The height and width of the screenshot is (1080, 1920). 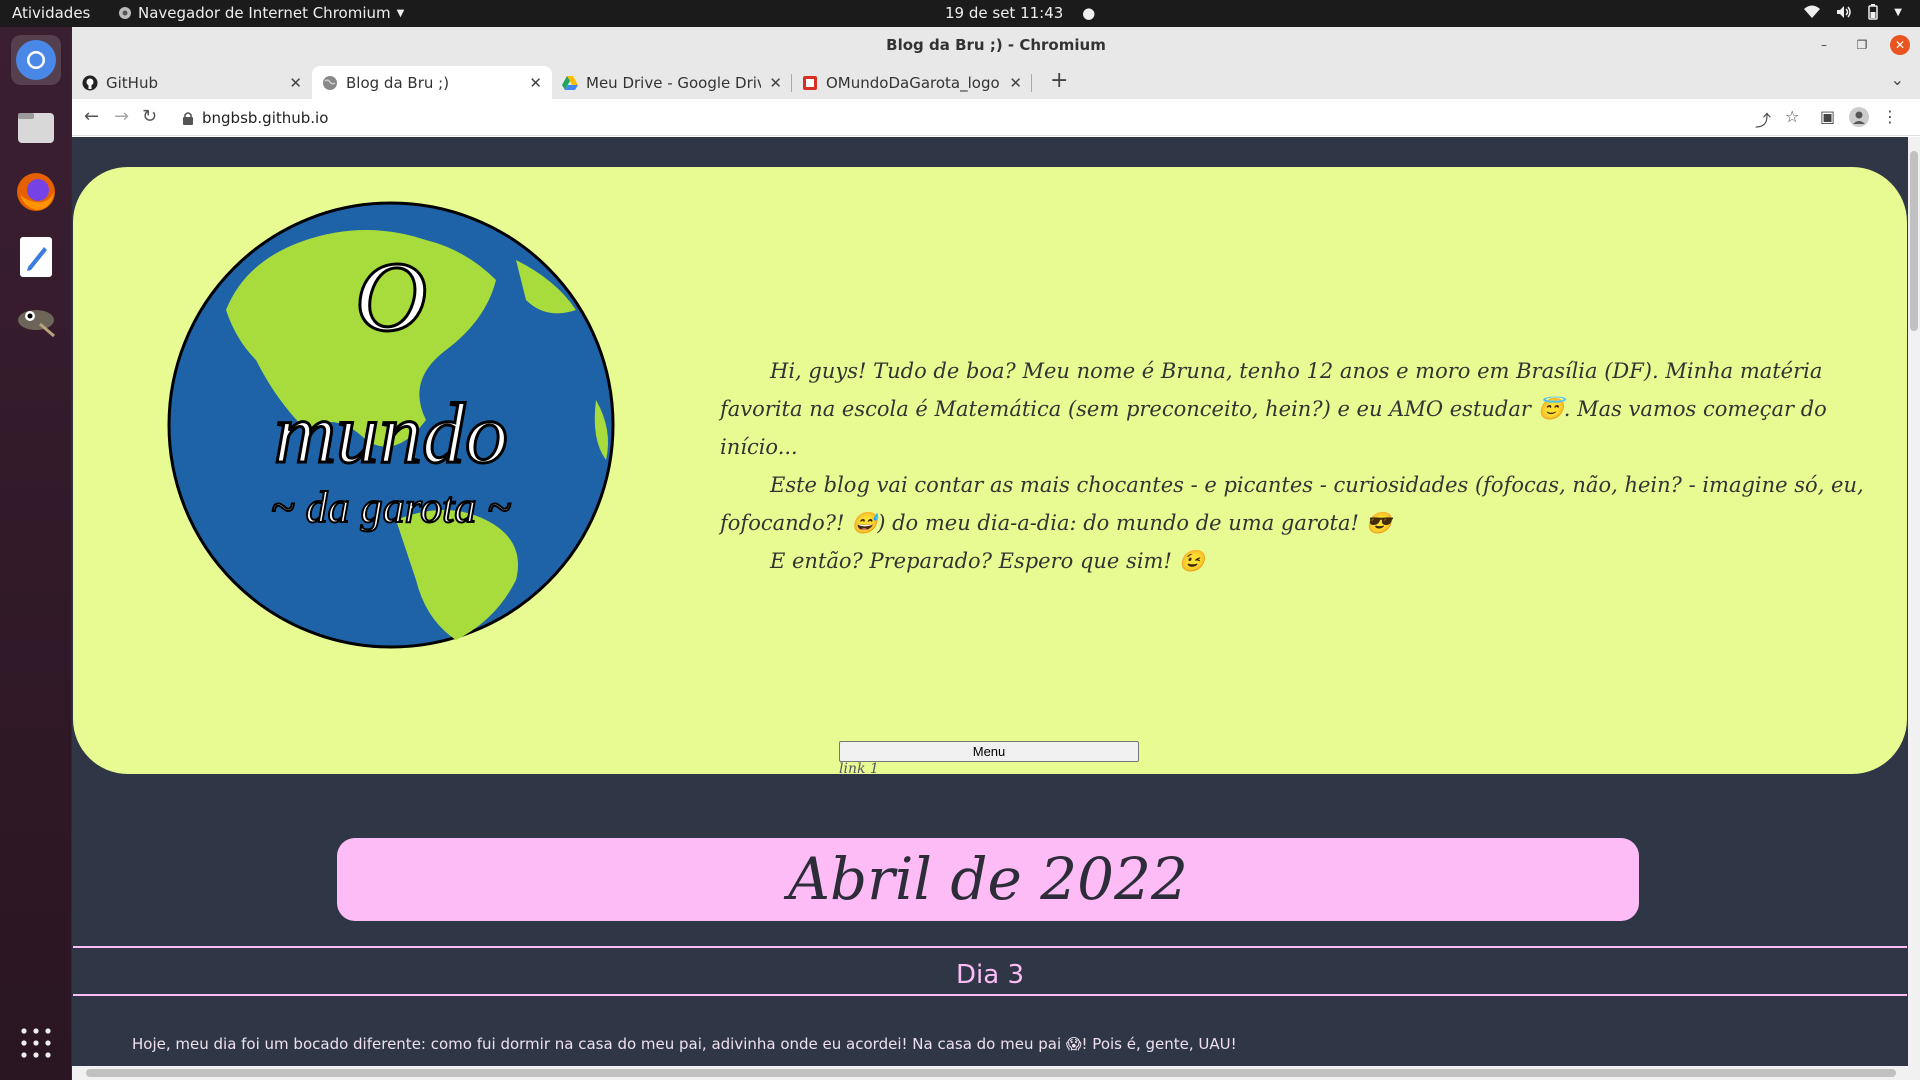 I want to click on side-panel-icon: ▣, so click(x=1827, y=116).